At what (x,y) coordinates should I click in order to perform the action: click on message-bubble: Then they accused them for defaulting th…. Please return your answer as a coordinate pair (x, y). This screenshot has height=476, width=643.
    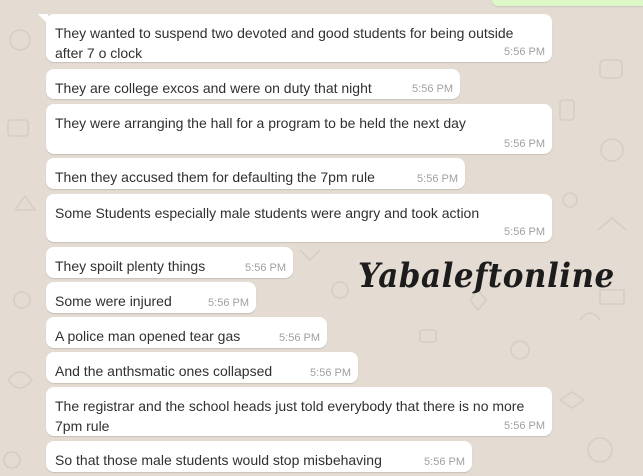
    Looking at the image, I should click on (255, 173).